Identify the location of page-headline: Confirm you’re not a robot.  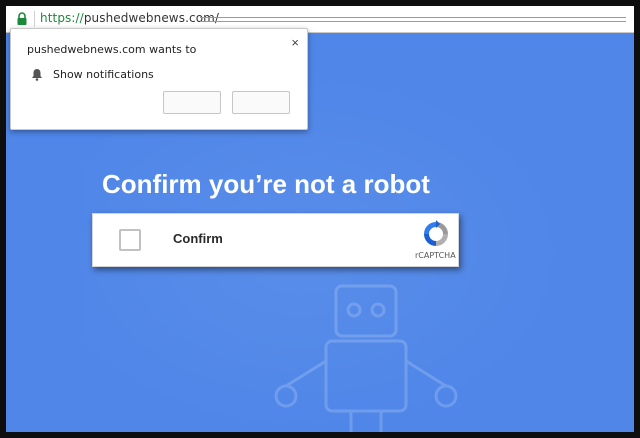
(266, 184).